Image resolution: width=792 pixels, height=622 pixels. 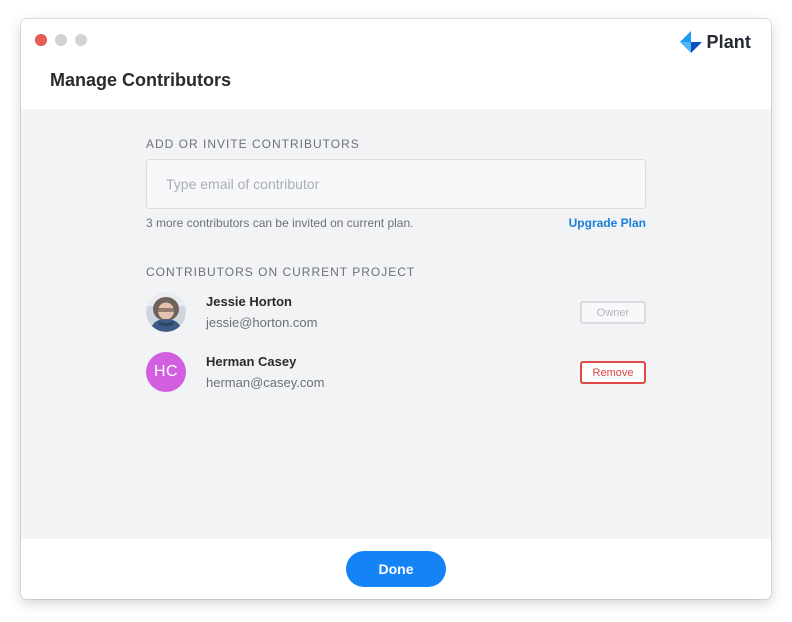 What do you see at coordinates (396, 184) in the screenshot?
I see `contributor-email-input` at bounding box center [396, 184].